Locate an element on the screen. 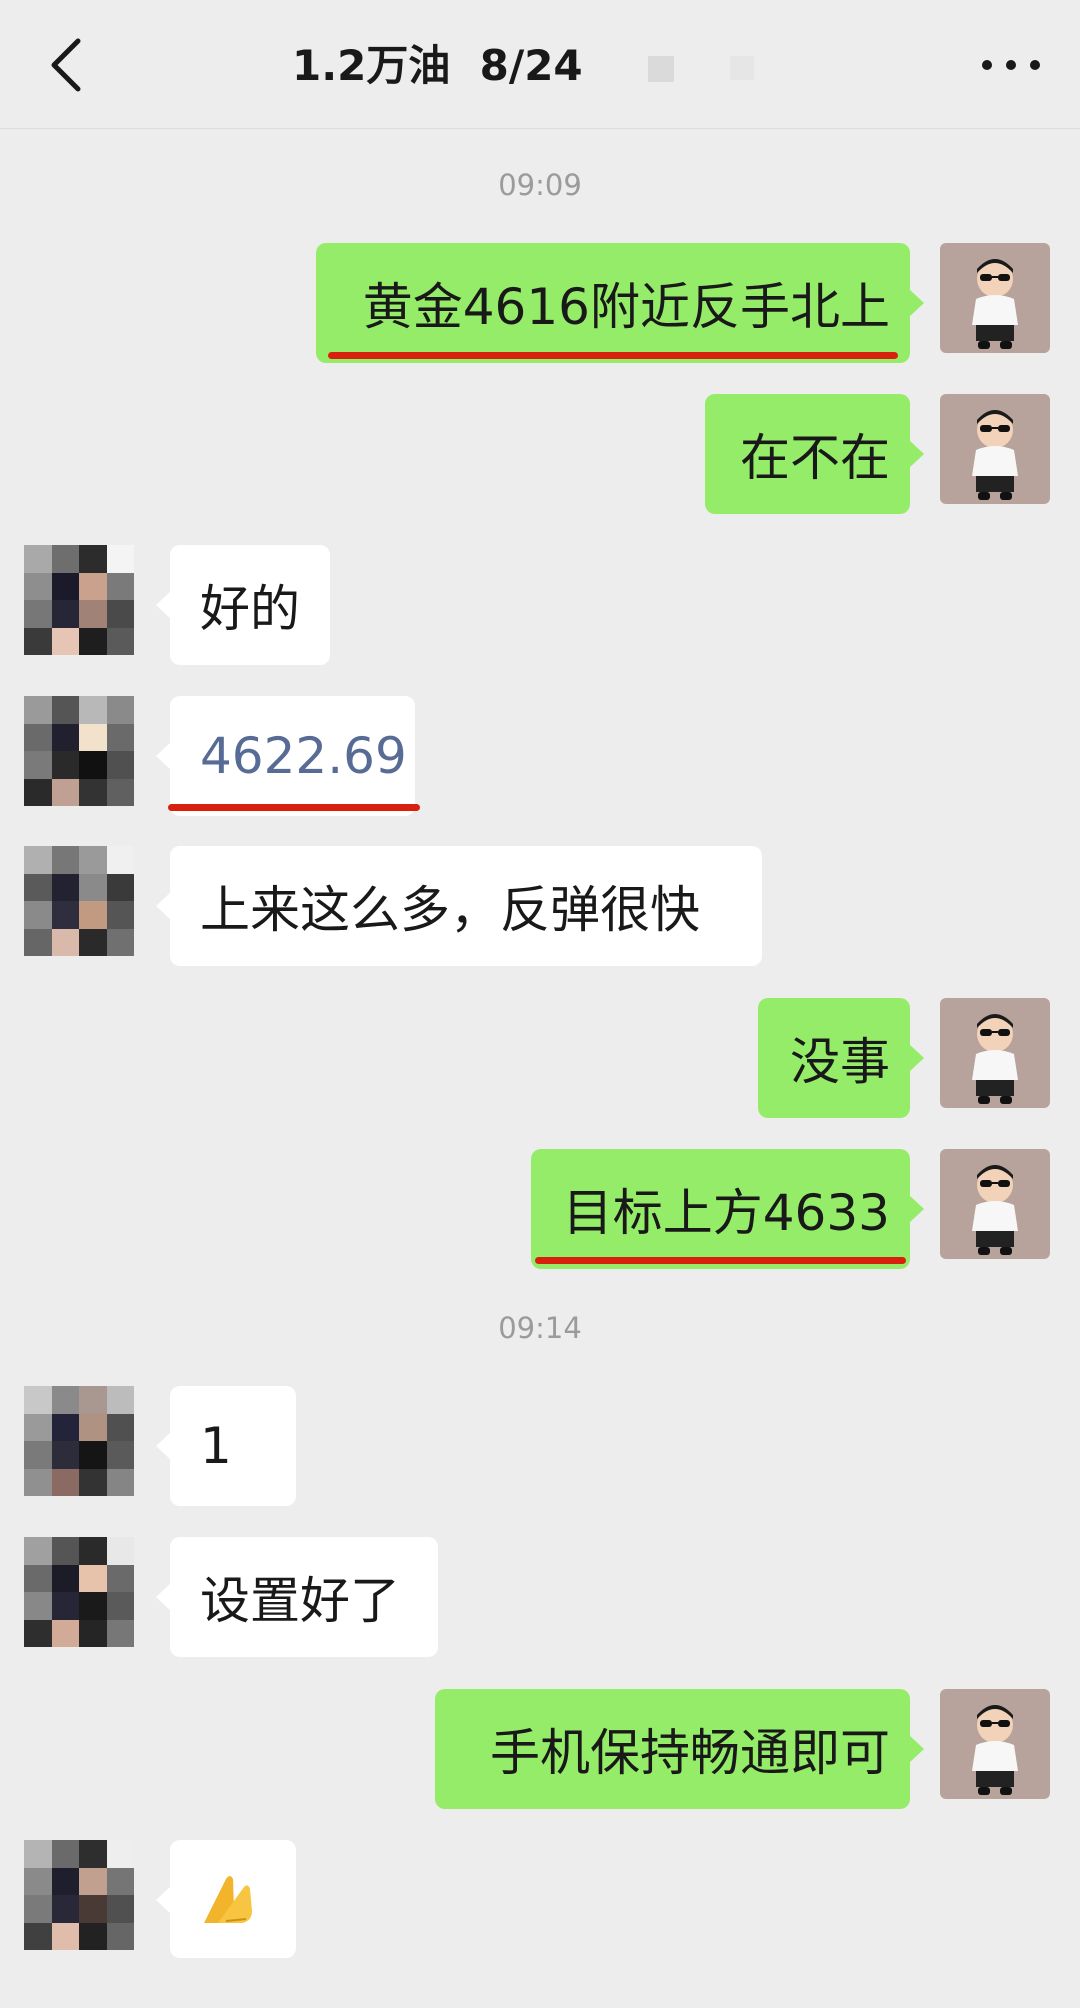  message-text: 好的 is located at coordinates (250, 609).